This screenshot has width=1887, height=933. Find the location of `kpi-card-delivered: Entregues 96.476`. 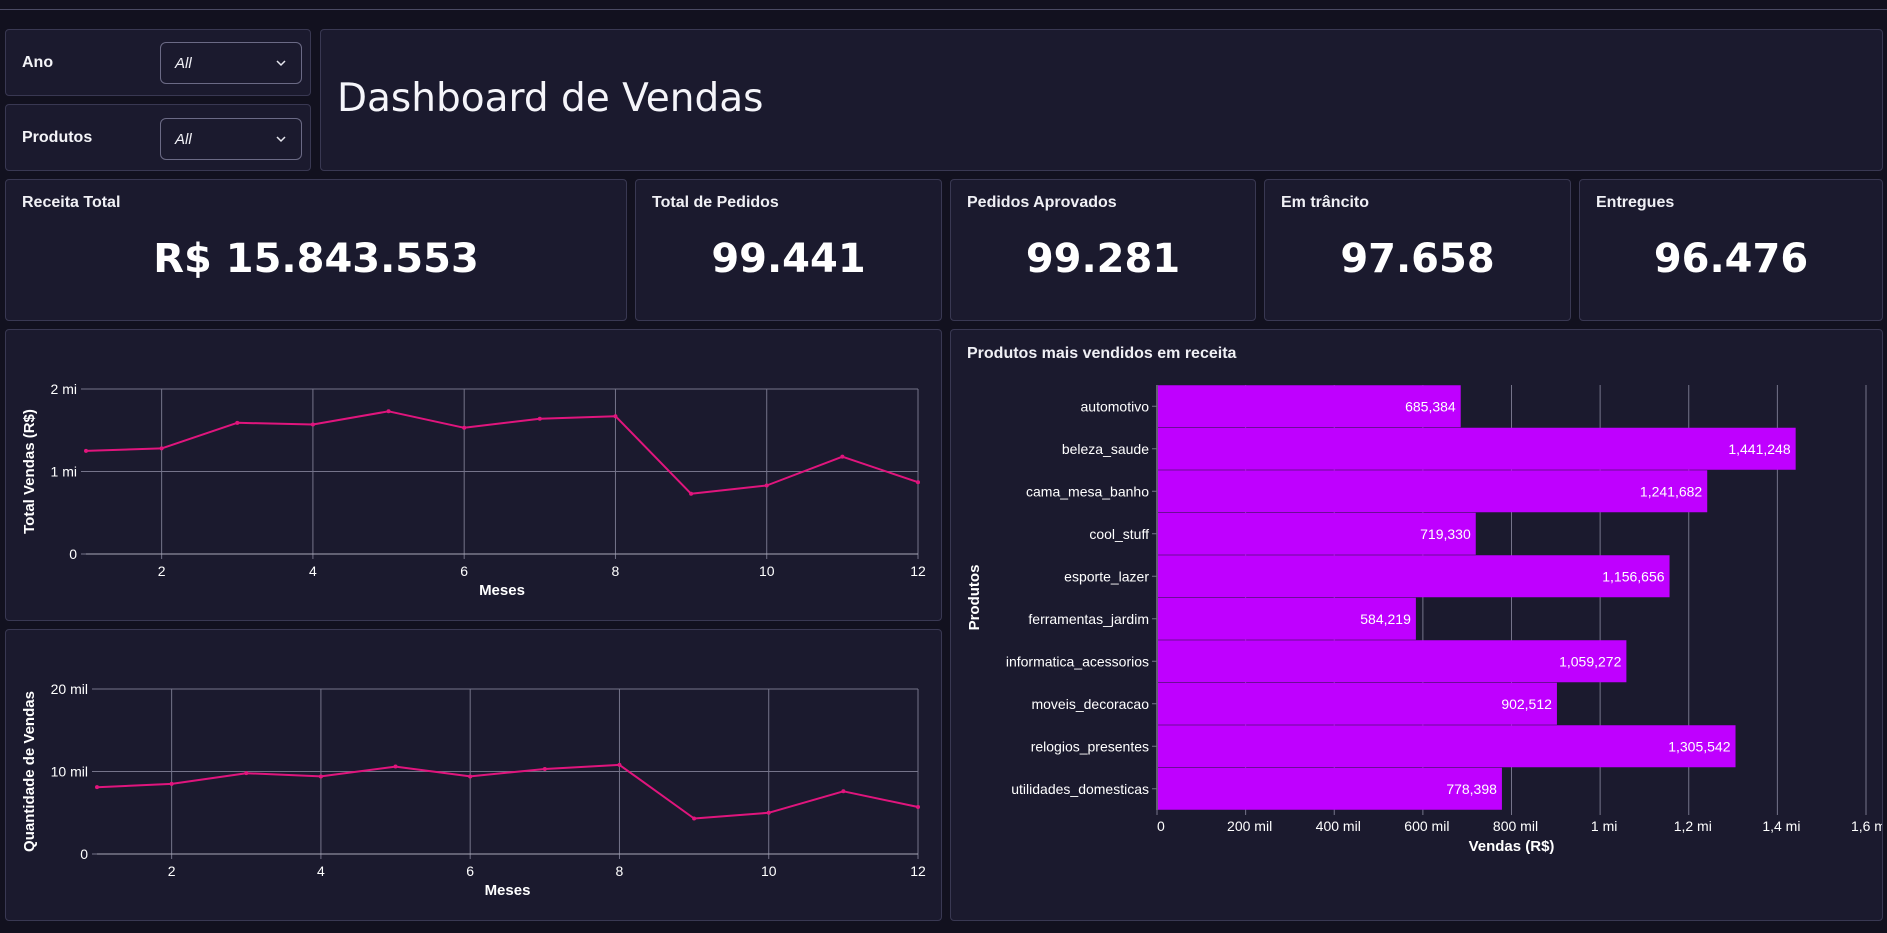

kpi-card-delivered: Entregues 96.476 is located at coordinates (1731, 250).